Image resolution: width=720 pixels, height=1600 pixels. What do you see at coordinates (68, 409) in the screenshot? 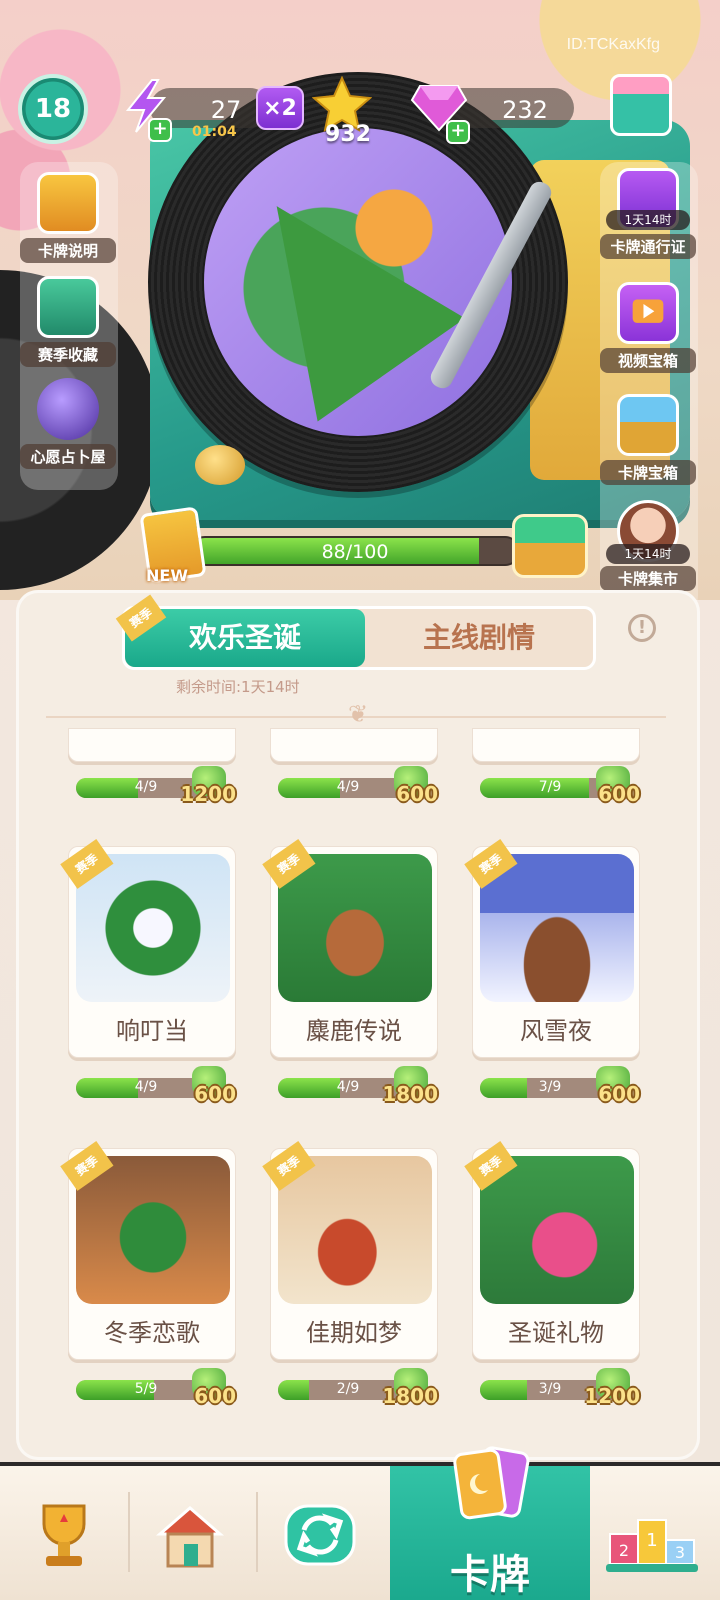
I see `crystal-ball-icon` at bounding box center [68, 409].